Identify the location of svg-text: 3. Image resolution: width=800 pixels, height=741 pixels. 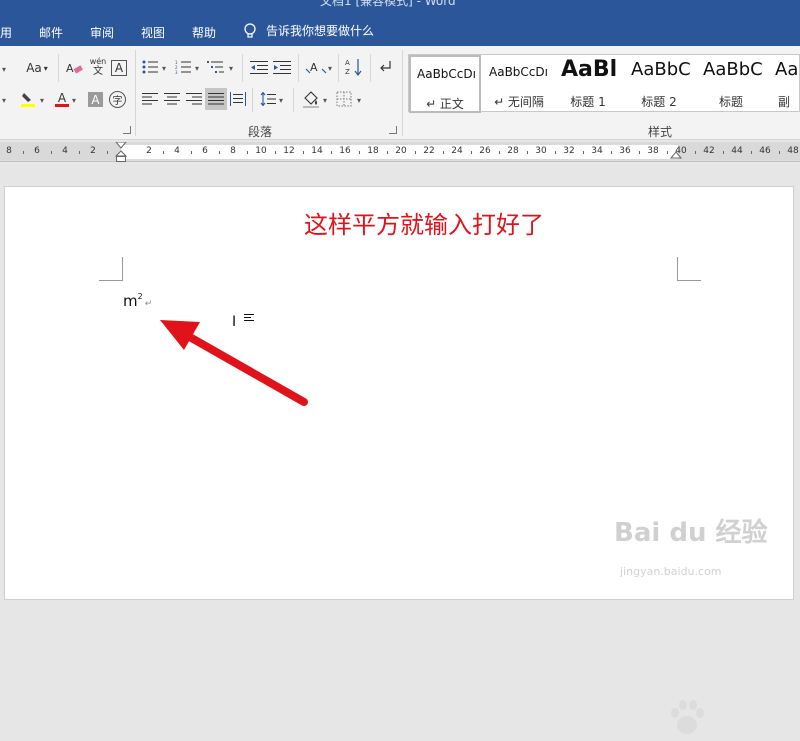
(176, 72).